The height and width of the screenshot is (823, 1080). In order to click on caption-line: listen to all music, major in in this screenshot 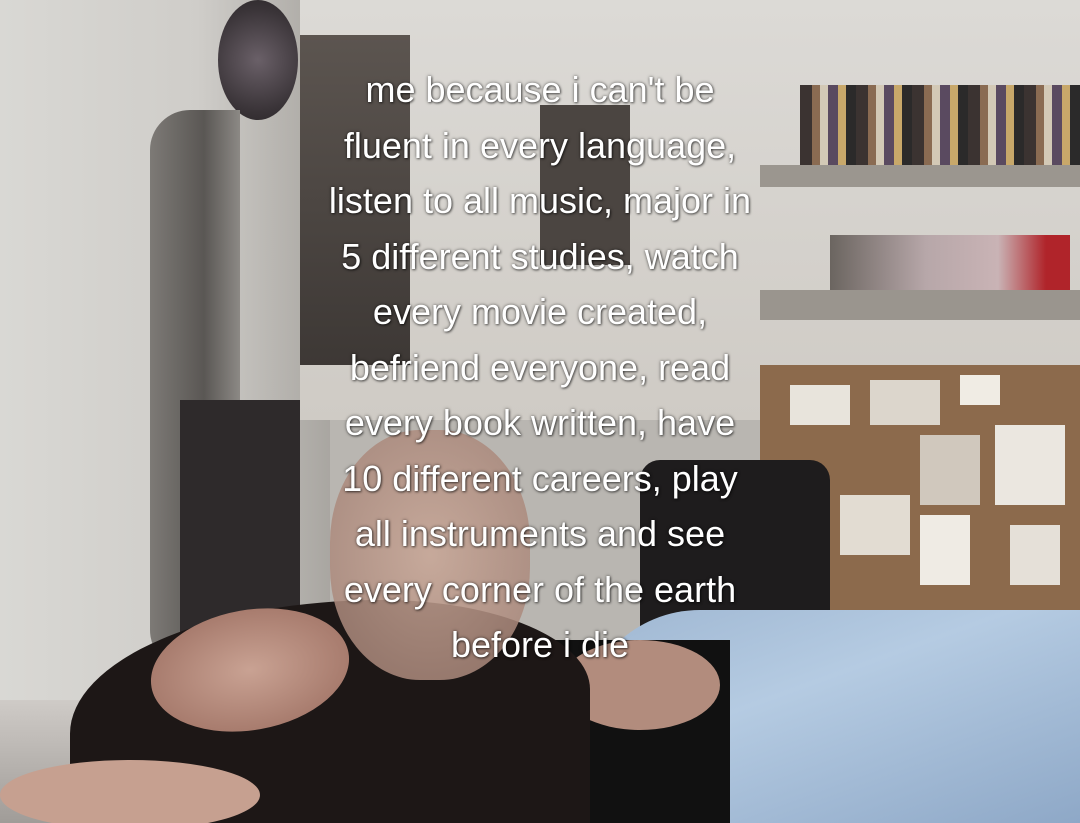, I will do `click(540, 200)`.